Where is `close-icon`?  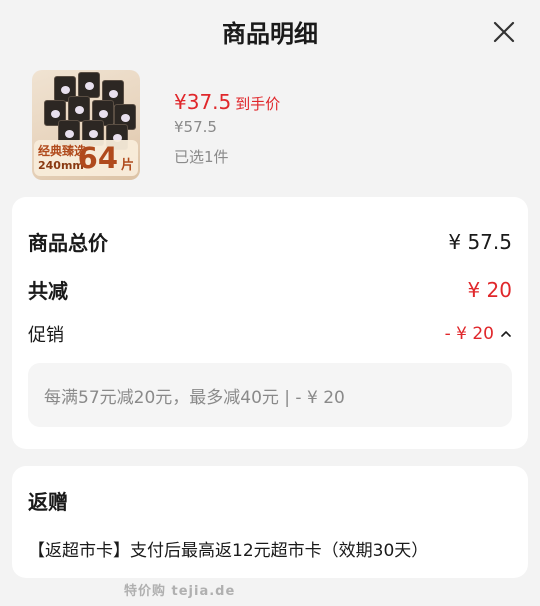 close-icon is located at coordinates (504, 32).